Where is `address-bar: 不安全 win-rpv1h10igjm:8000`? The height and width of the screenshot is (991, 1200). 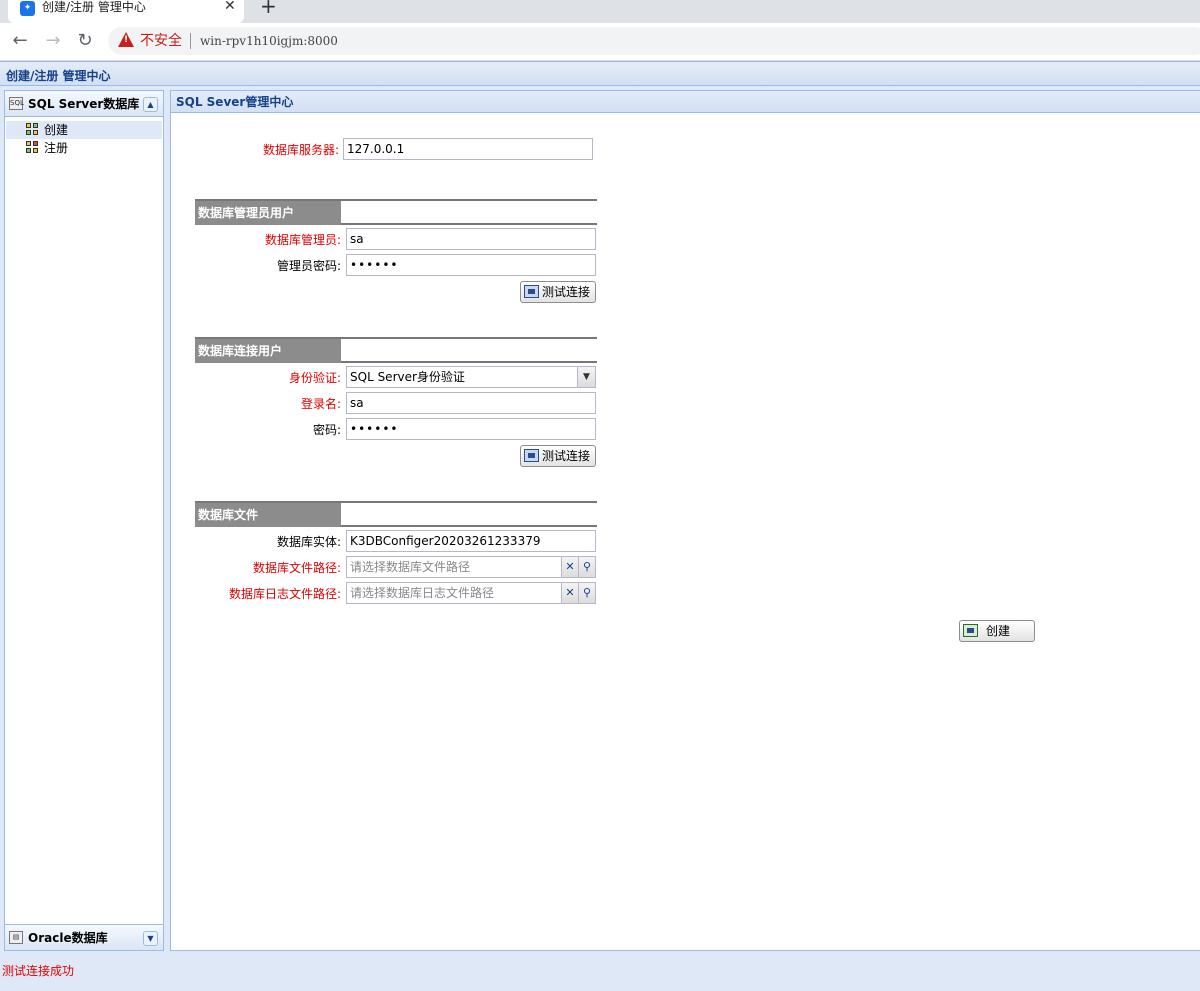 address-bar: 不安全 win-rpv1h10igjm:8000 is located at coordinates (654, 41).